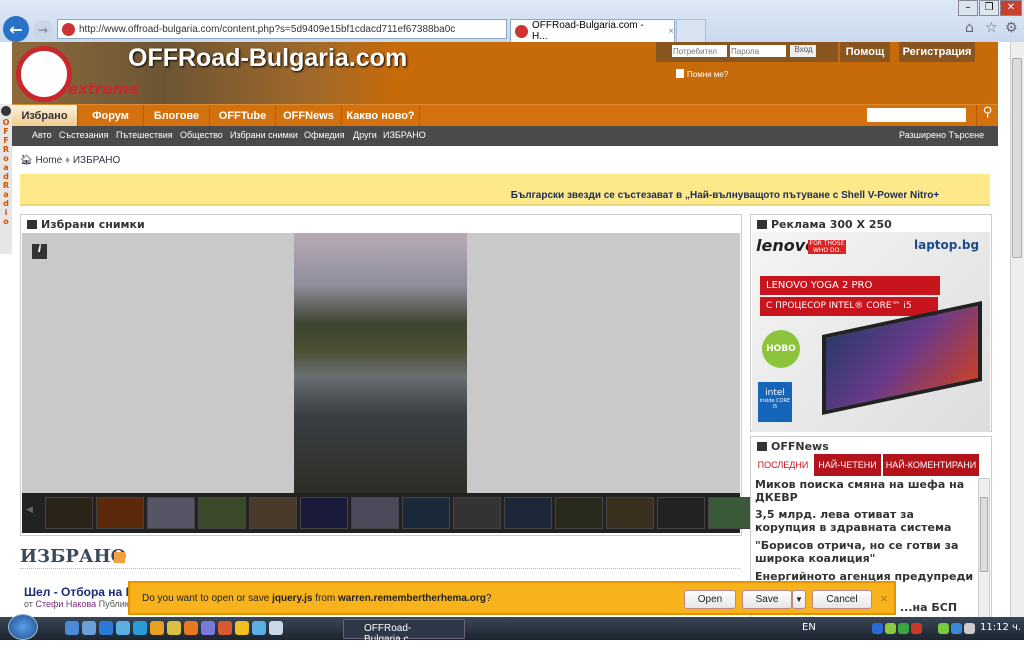 This screenshot has width=1024, height=645. What do you see at coordinates (984, 547) in the screenshot?
I see `news-scrollbar` at bounding box center [984, 547].